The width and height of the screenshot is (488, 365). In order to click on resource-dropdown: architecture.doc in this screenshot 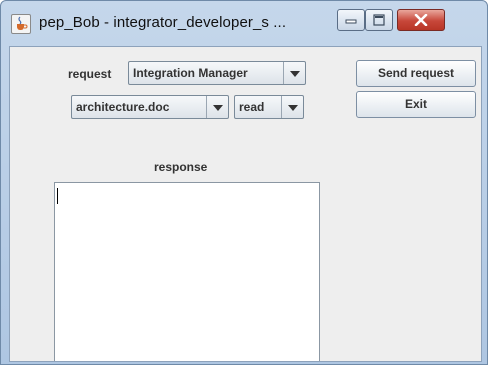, I will do `click(150, 107)`.